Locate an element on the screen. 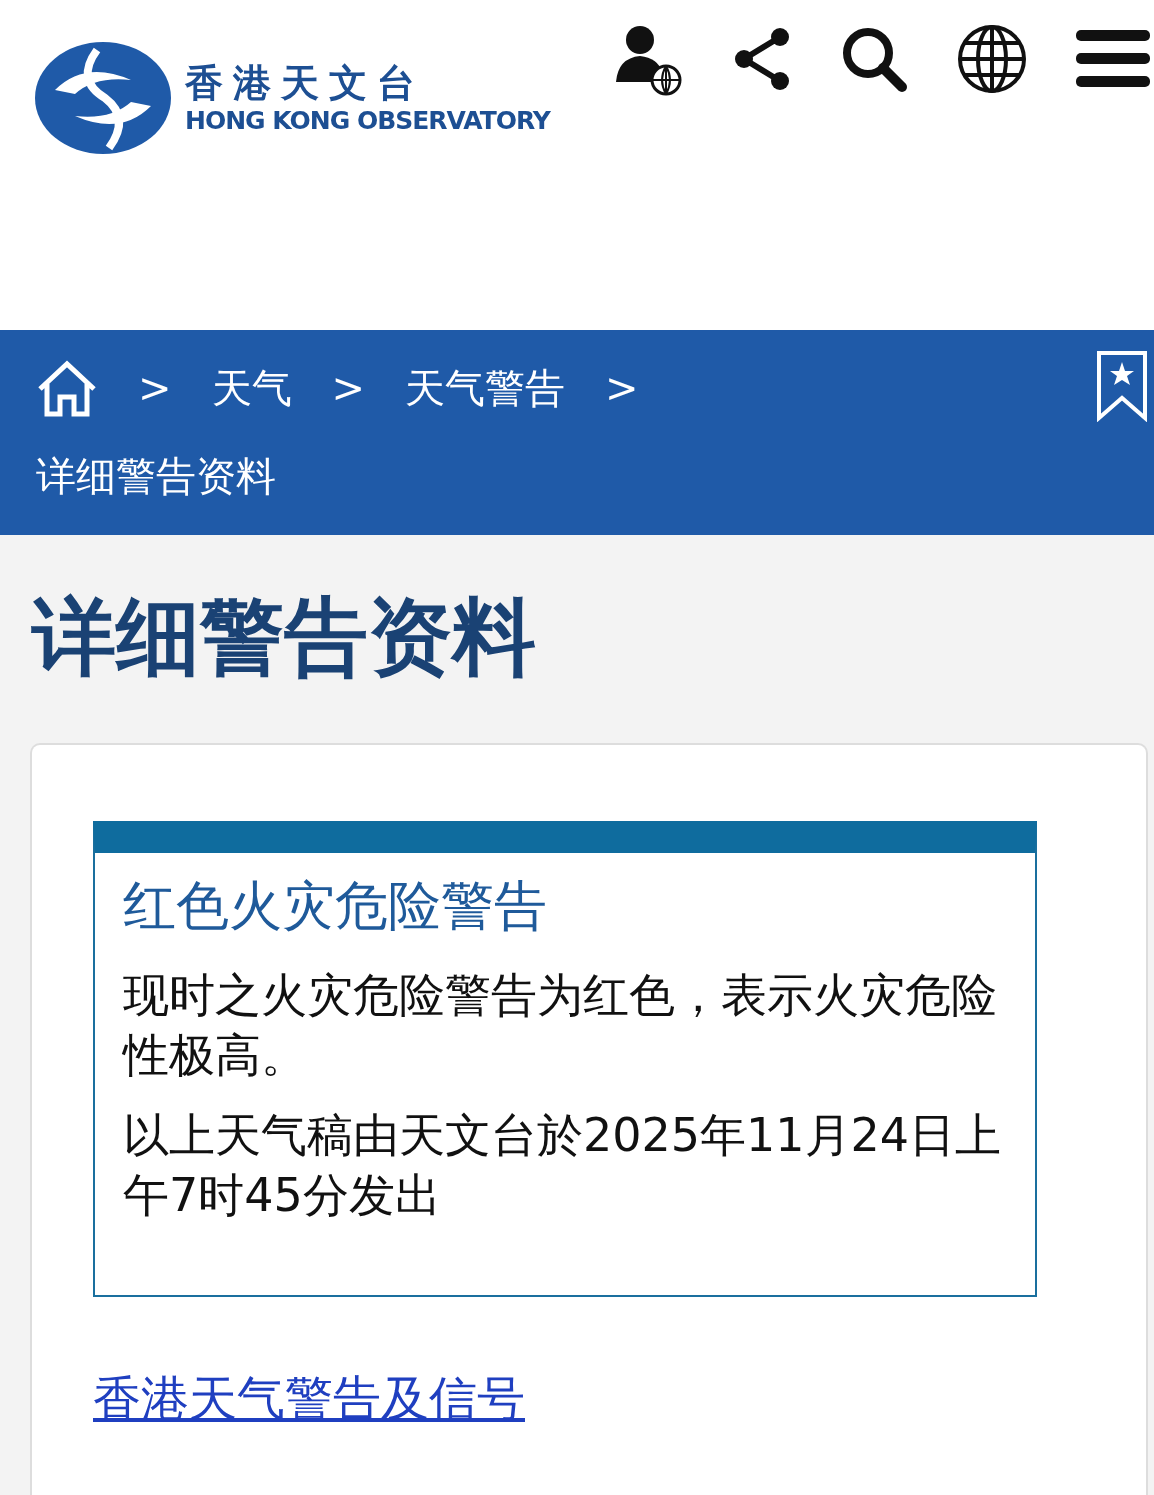  logo-icon is located at coordinates (103, 98).